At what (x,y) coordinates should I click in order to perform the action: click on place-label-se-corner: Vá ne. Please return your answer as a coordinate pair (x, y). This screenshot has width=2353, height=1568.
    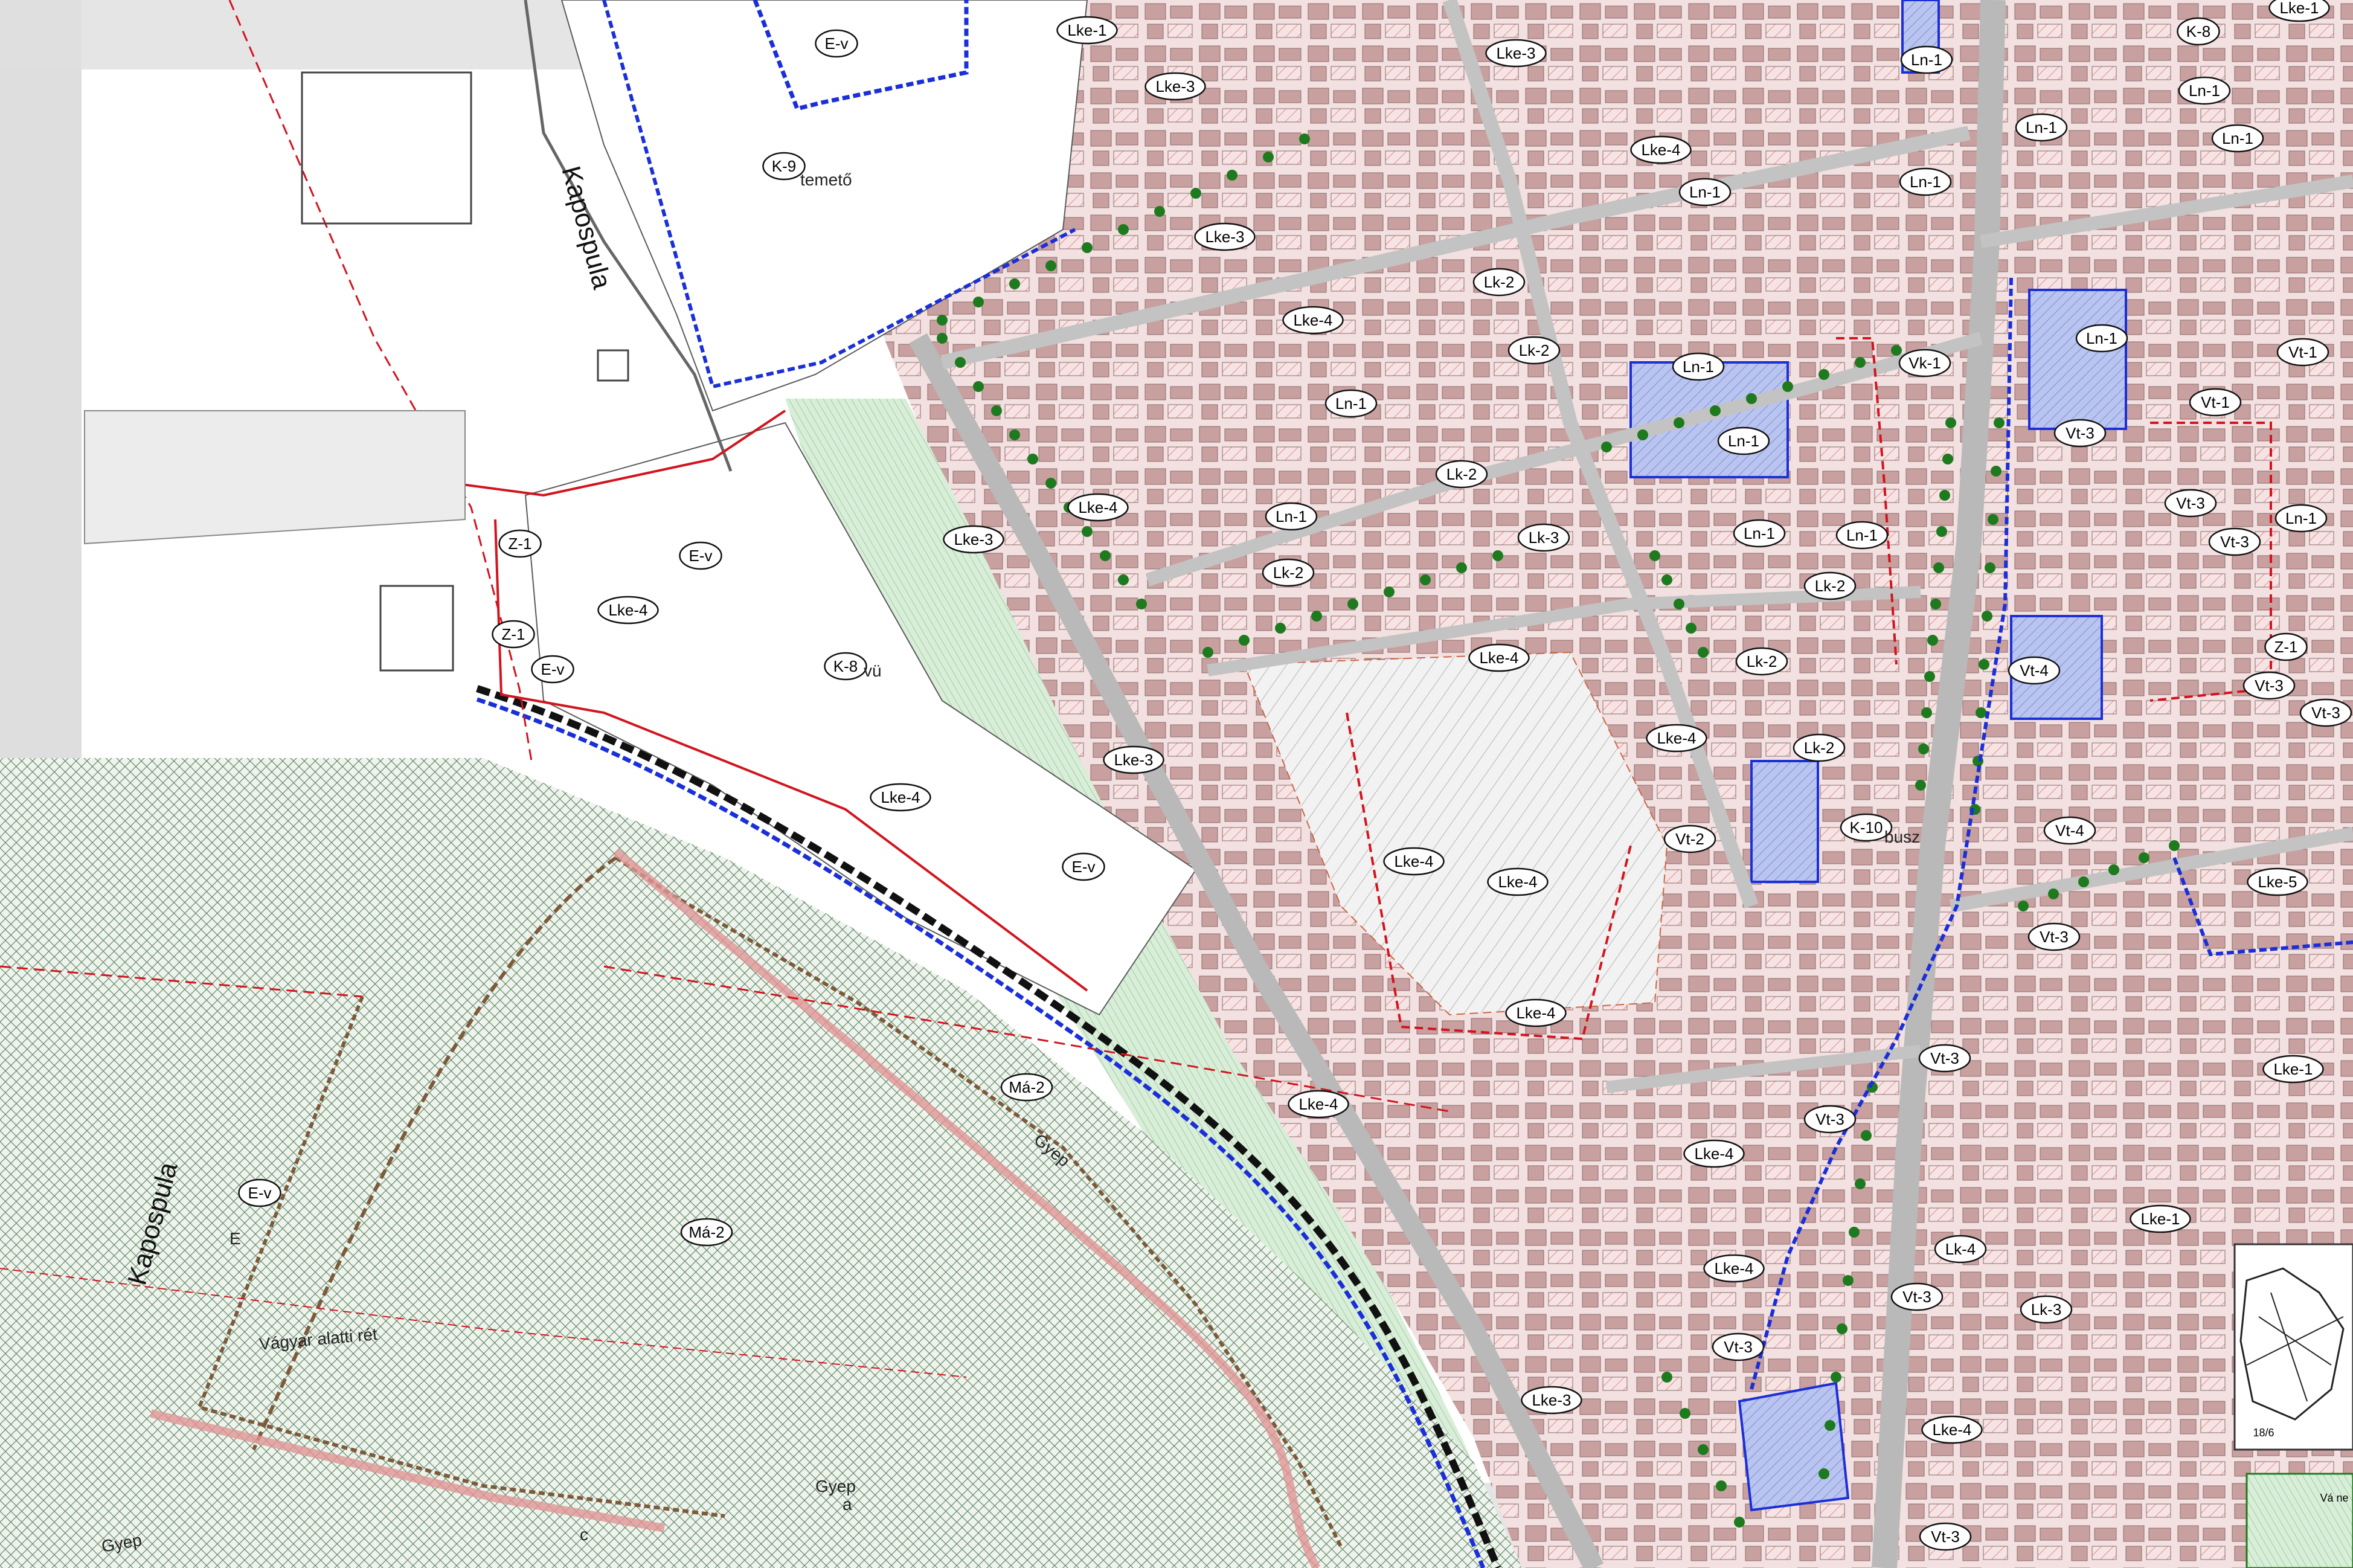
    Looking at the image, I should click on (2334, 1498).